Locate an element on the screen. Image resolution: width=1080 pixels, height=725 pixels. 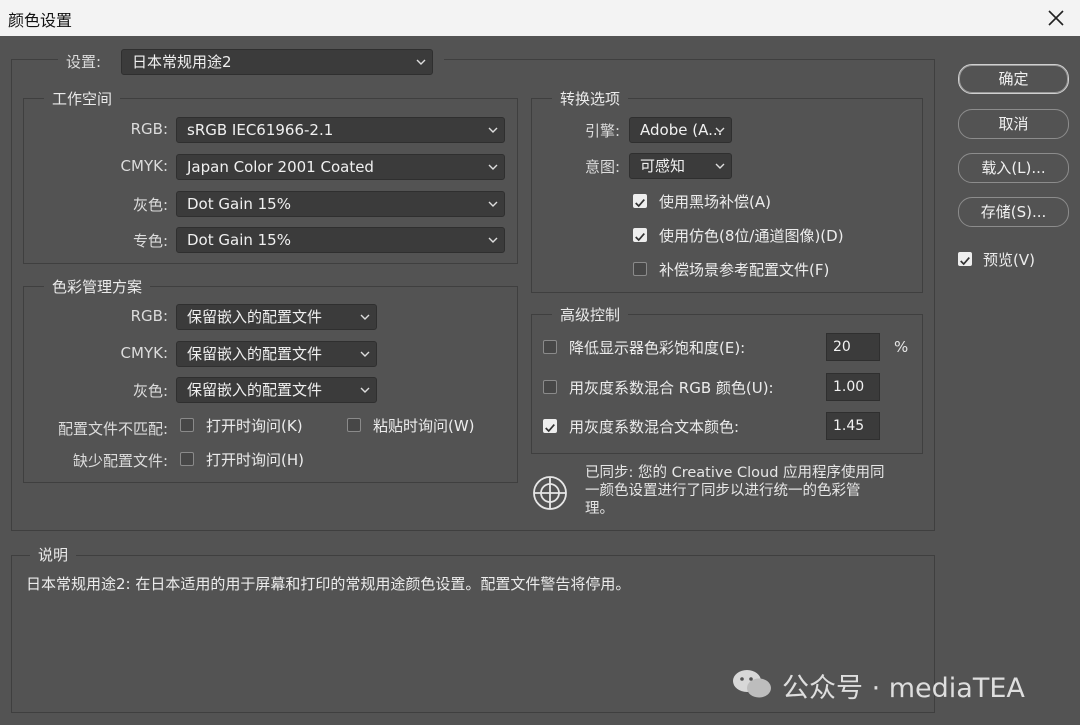
black-point-checkbox is located at coordinates (640, 201).